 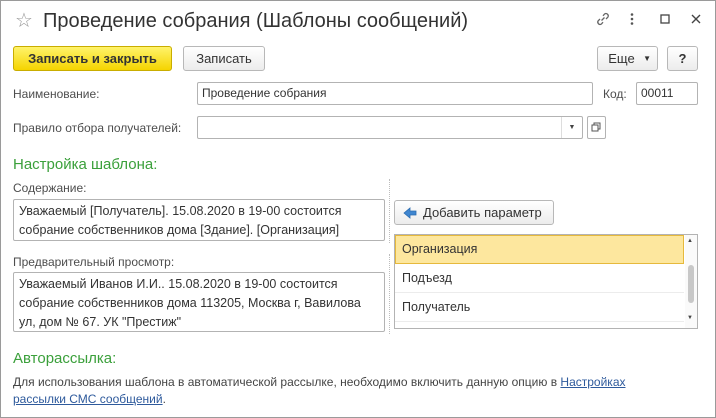 What do you see at coordinates (92, 58) in the screenshot?
I see `save-and-close-button: Записать и закрыть` at bounding box center [92, 58].